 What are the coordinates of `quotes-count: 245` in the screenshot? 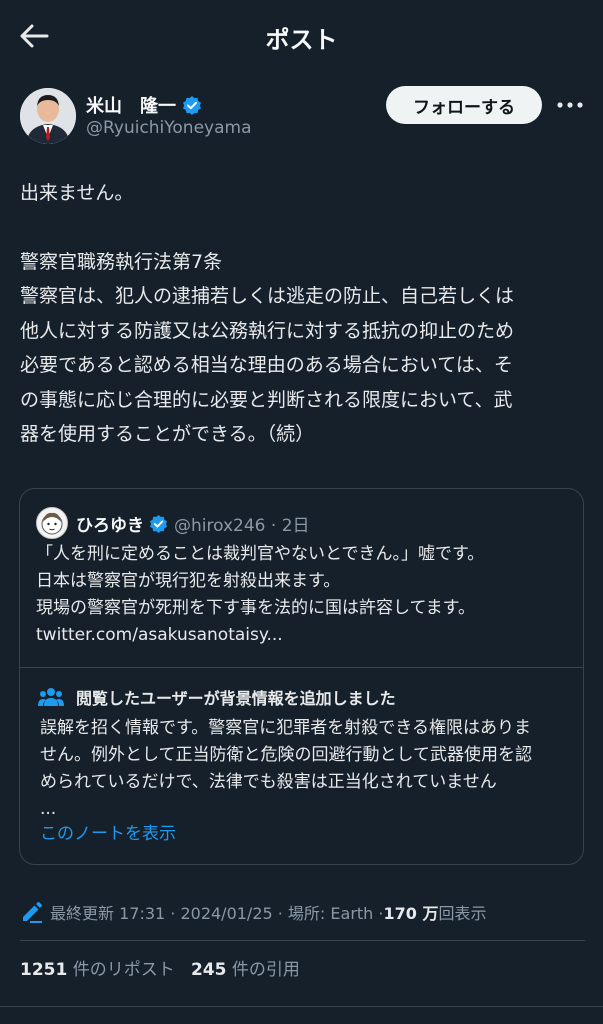 It's located at (209, 970).